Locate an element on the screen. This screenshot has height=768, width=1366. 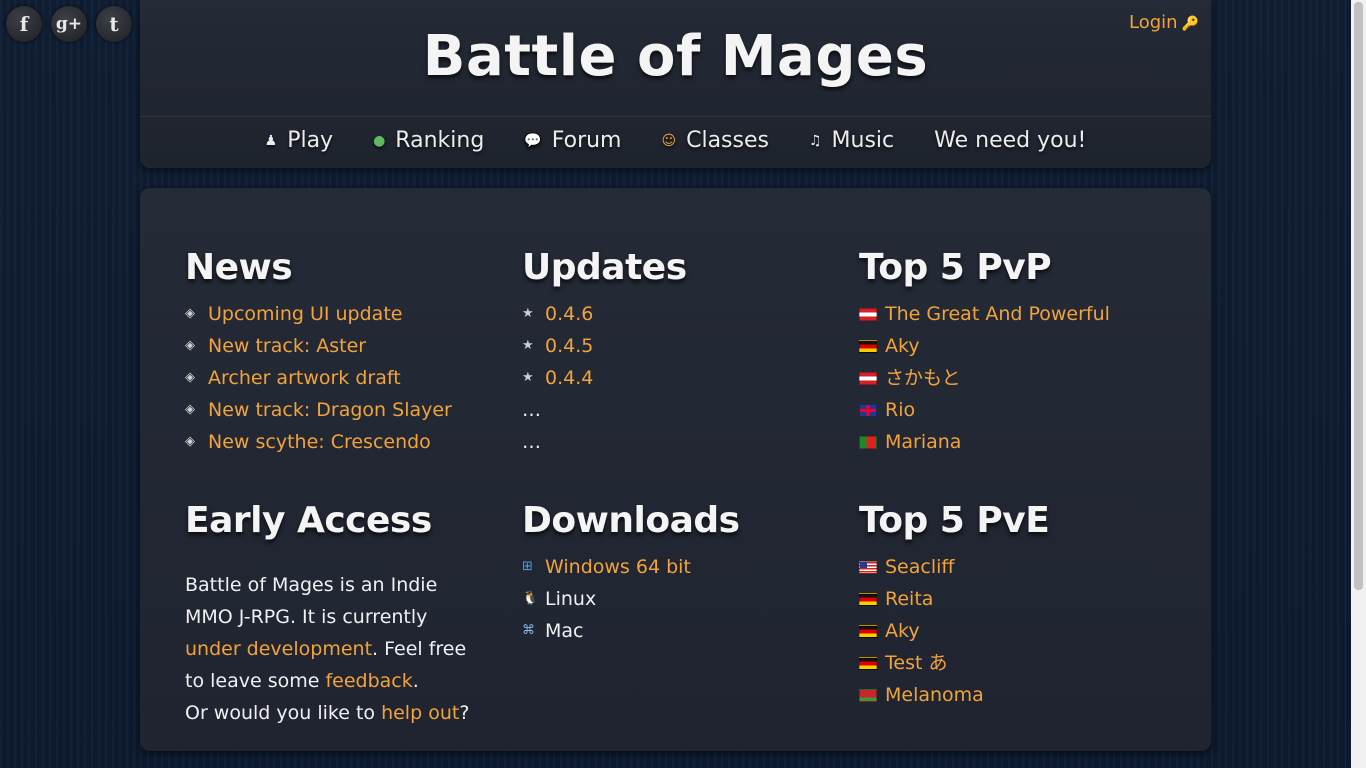
users-icon: ☺ is located at coordinates (669, 140).